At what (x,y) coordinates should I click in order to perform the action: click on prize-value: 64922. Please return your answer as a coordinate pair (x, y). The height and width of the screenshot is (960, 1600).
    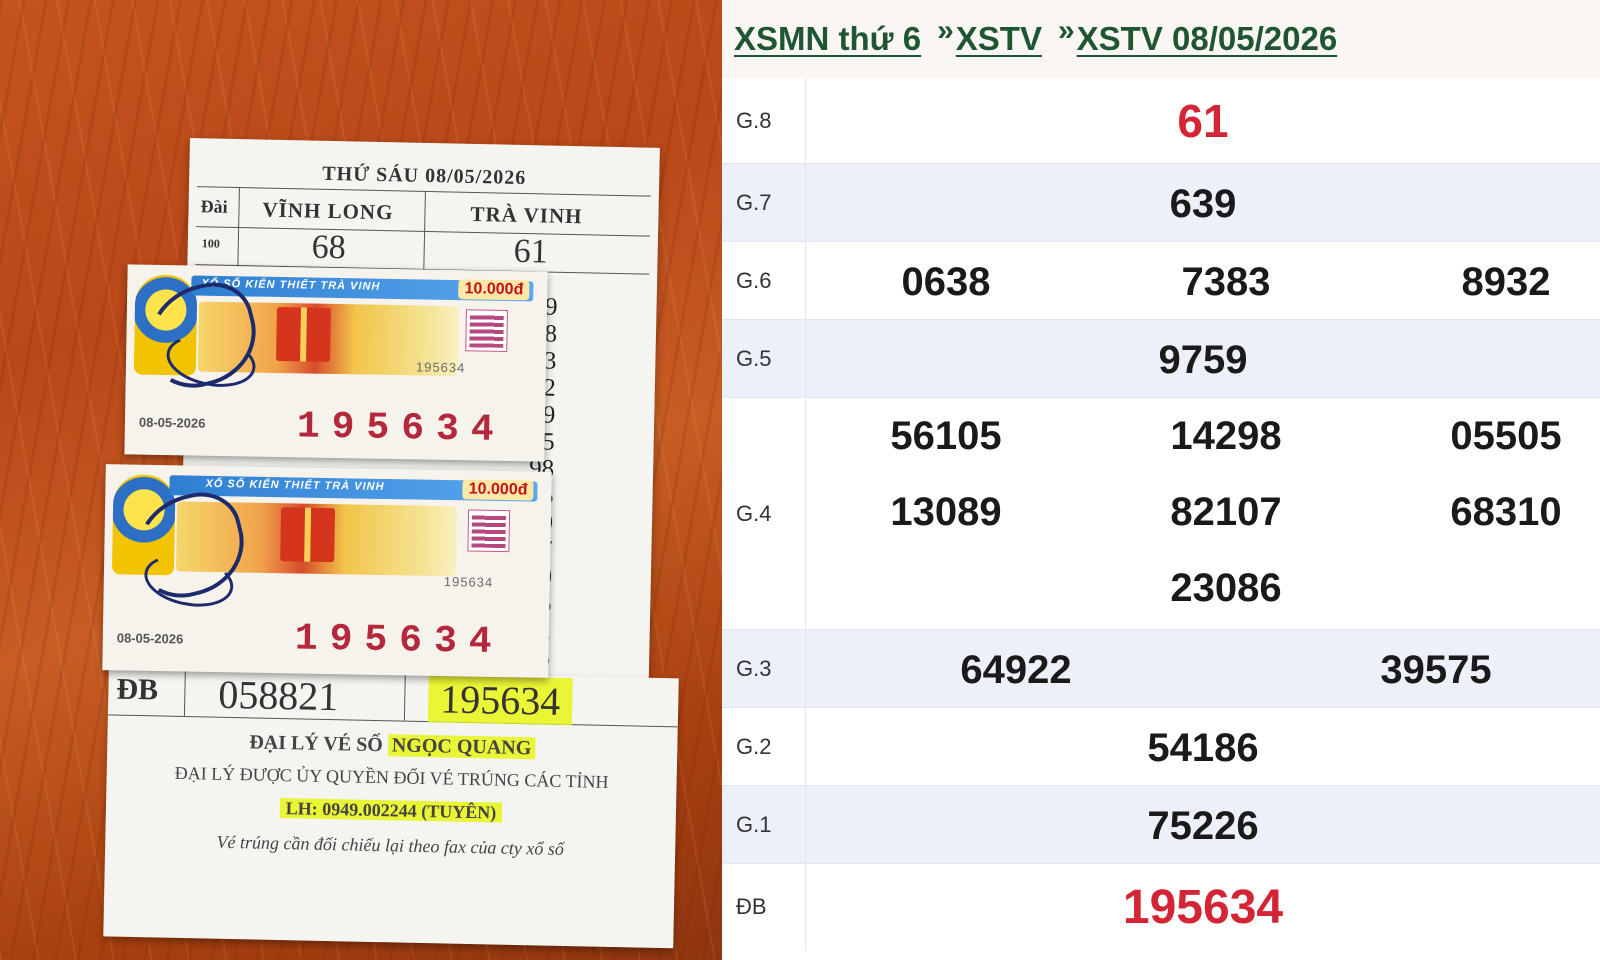
    Looking at the image, I should click on (1016, 670).